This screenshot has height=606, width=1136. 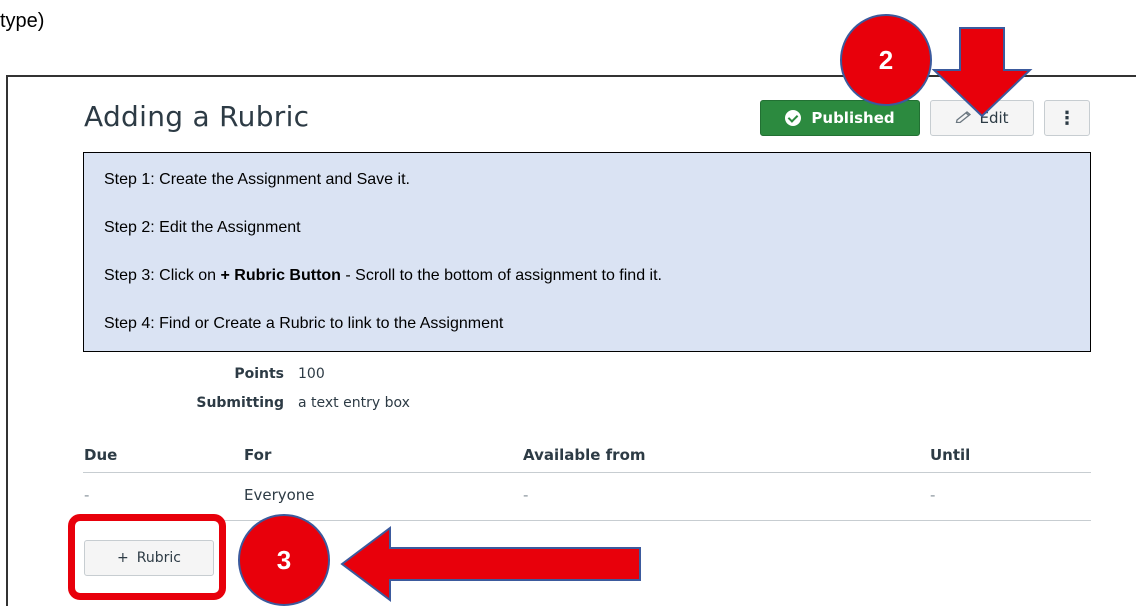 What do you see at coordinates (258, 455) in the screenshot?
I see `table-header-for: For` at bounding box center [258, 455].